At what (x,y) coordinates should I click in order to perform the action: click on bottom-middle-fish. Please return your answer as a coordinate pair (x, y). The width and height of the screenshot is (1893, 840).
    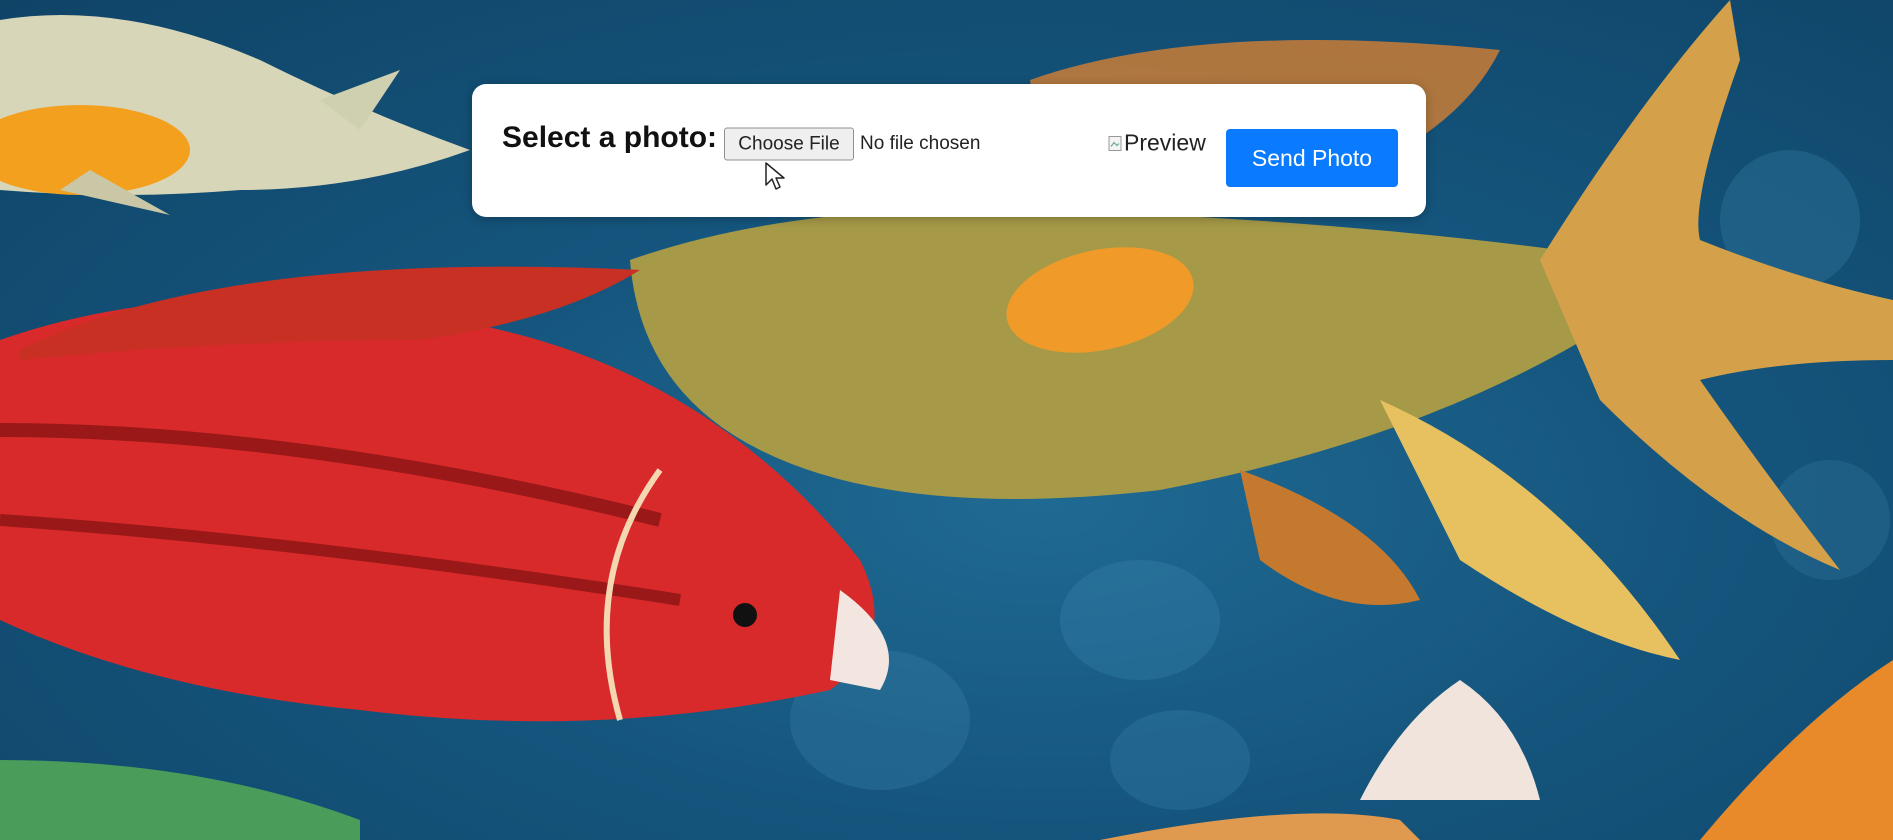
    Looking at the image, I should click on (1260, 826).